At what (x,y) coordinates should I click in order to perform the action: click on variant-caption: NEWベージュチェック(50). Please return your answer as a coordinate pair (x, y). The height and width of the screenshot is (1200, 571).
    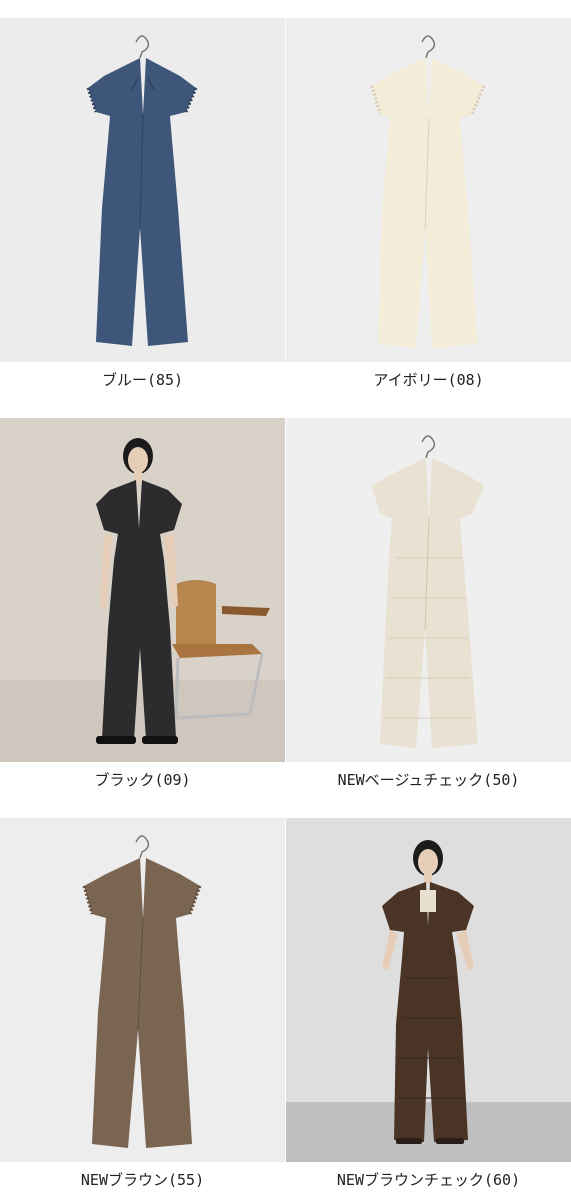
    Looking at the image, I should click on (428, 780).